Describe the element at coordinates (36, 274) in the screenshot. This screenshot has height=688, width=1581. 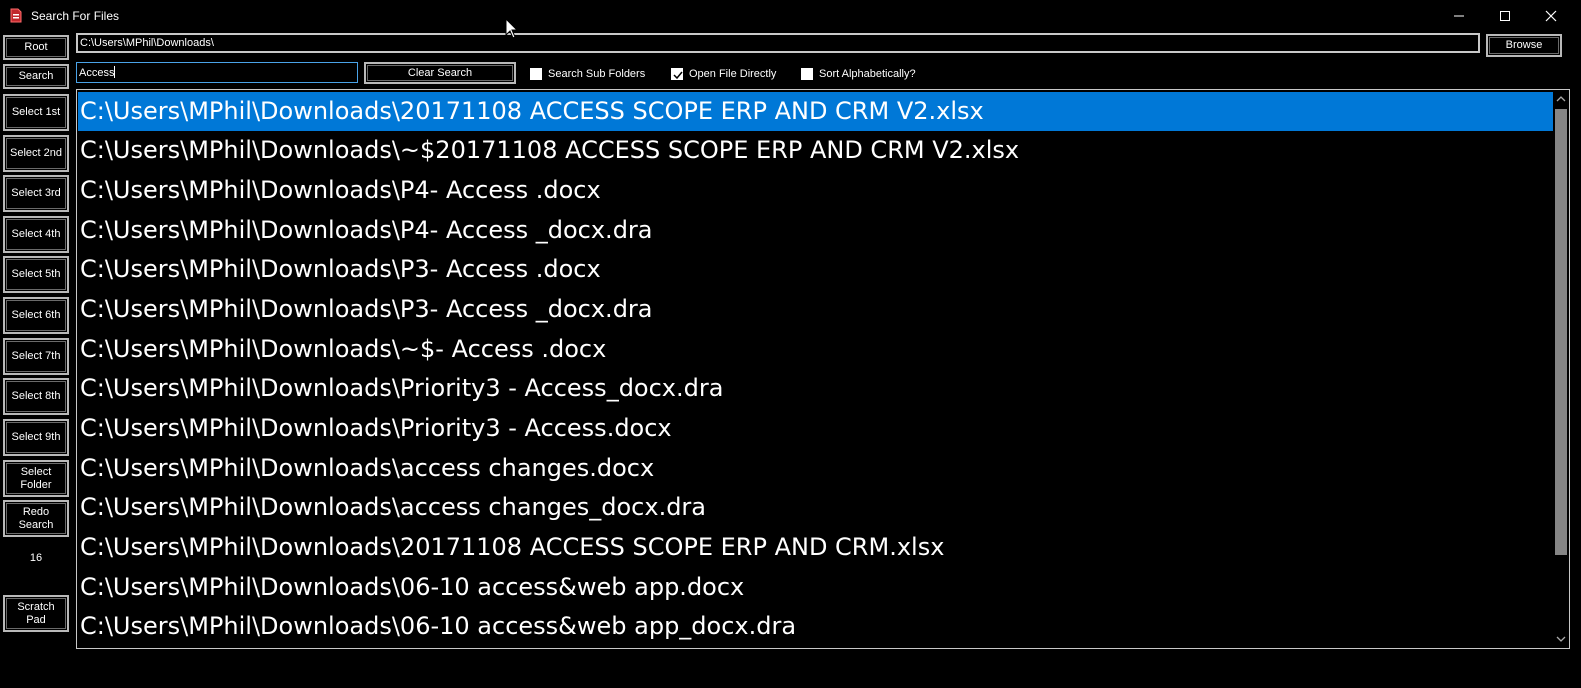
I see `select-5th-button: Select 5th` at that location.